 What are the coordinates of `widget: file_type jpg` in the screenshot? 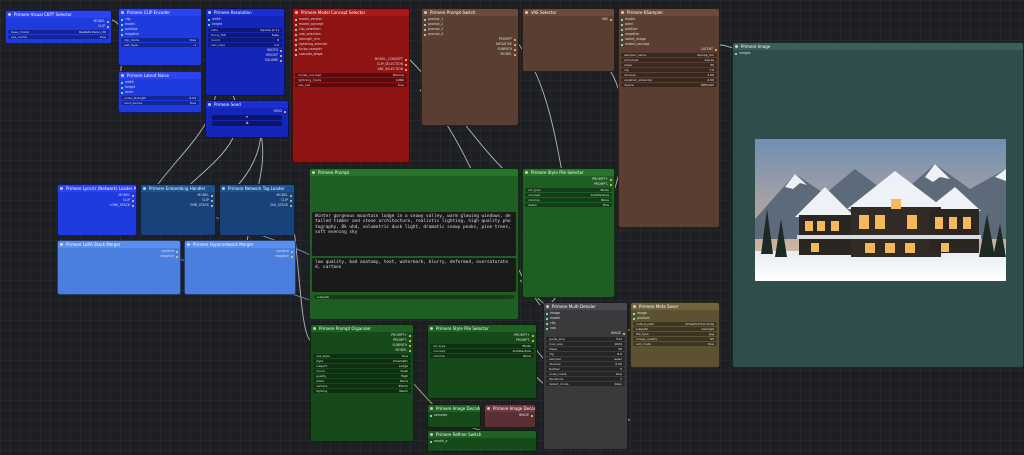 It's located at (675, 334).